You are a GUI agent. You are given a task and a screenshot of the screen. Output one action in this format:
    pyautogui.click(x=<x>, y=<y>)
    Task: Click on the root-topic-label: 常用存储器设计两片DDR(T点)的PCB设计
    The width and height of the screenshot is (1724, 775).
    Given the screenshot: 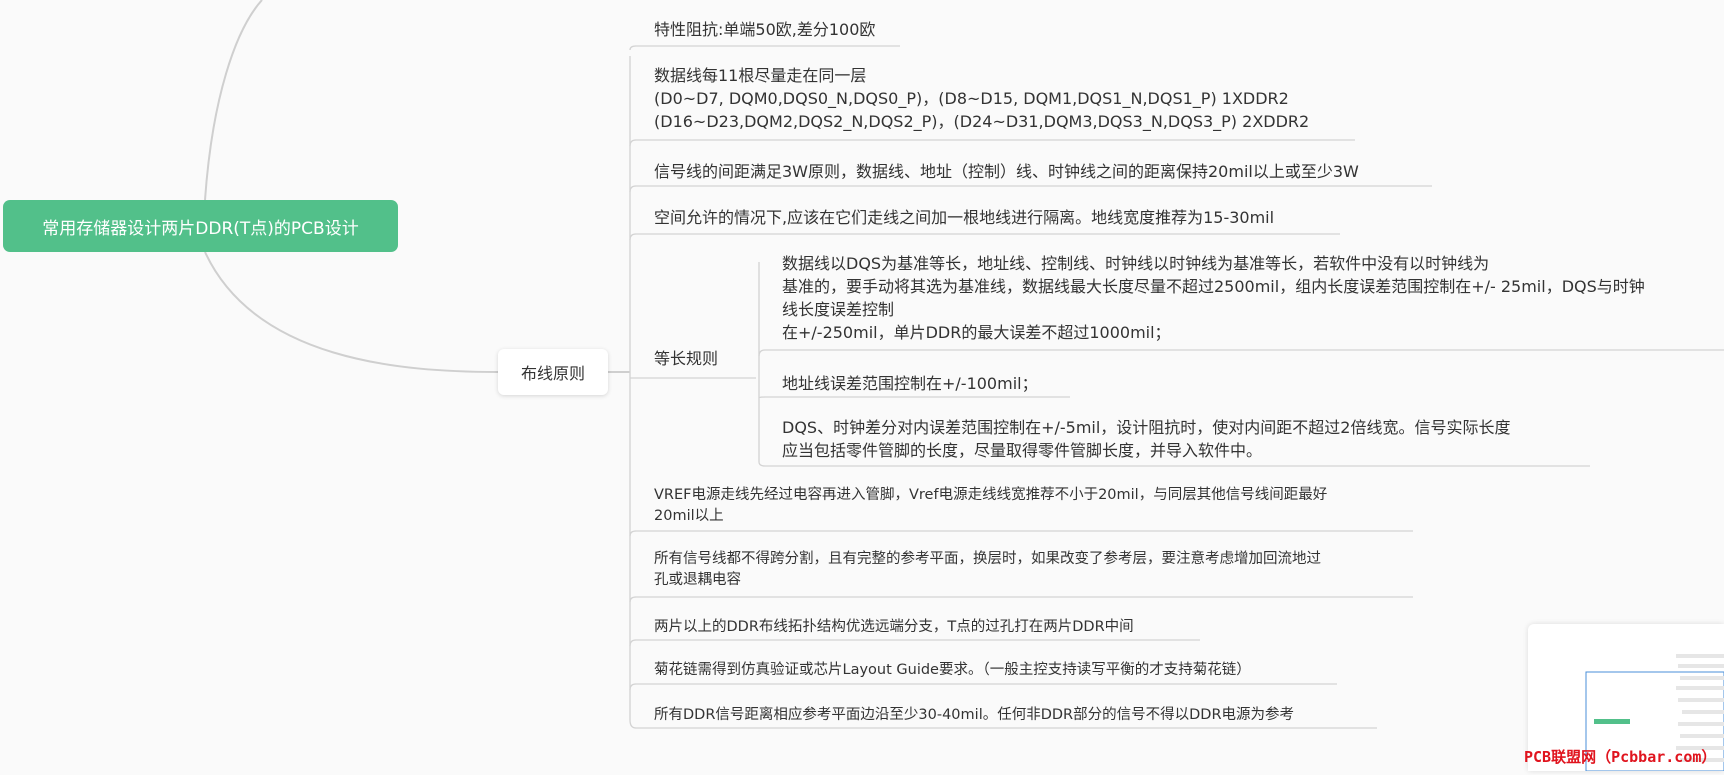 What is the action you would take?
    pyautogui.click(x=200, y=228)
    